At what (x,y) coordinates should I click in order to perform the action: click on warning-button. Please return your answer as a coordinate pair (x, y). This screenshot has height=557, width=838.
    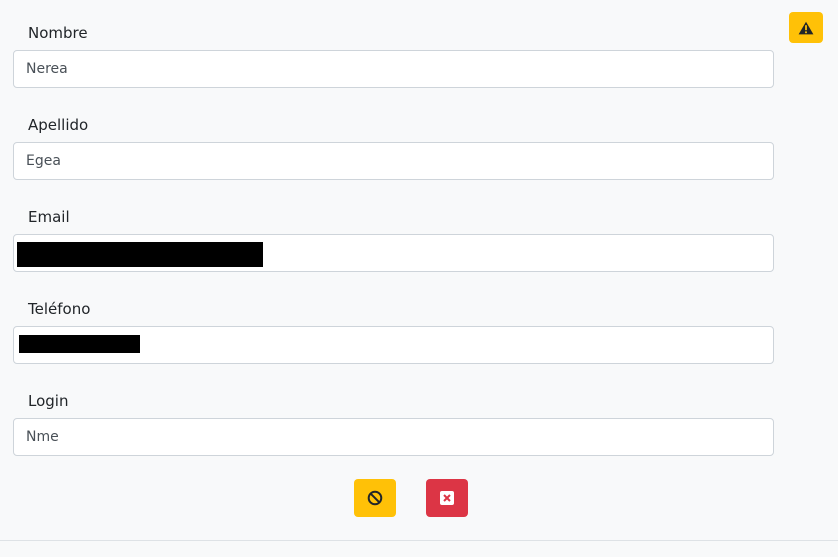
    Looking at the image, I should click on (806, 27).